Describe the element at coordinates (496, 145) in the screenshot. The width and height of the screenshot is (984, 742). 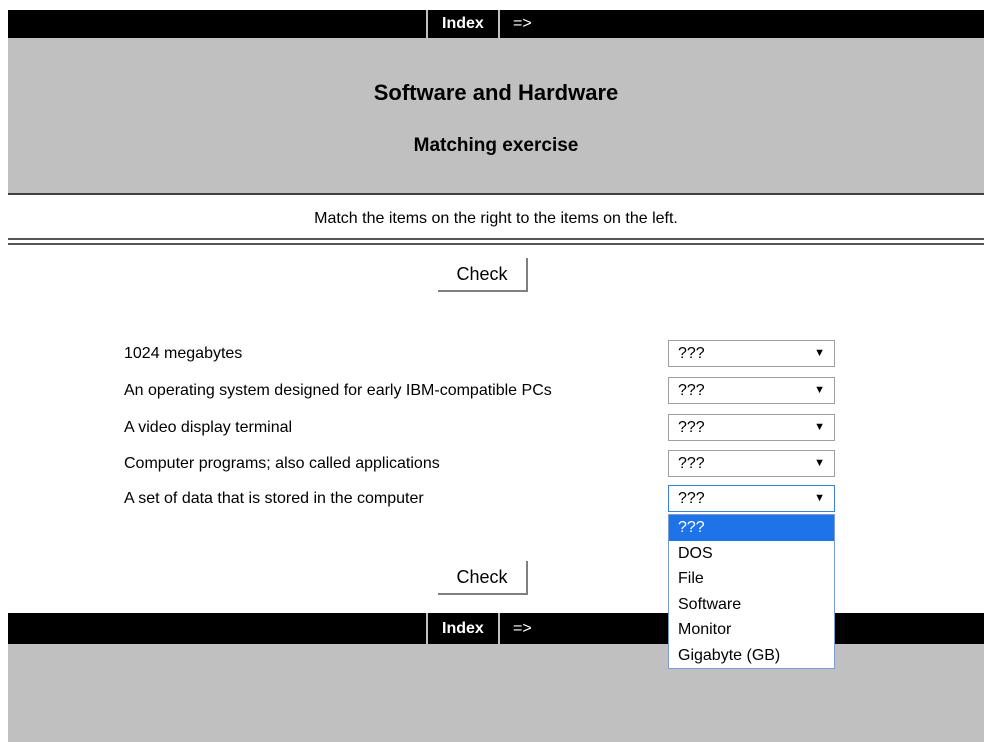
I see `page-subtitle: Matching exercise` at that location.